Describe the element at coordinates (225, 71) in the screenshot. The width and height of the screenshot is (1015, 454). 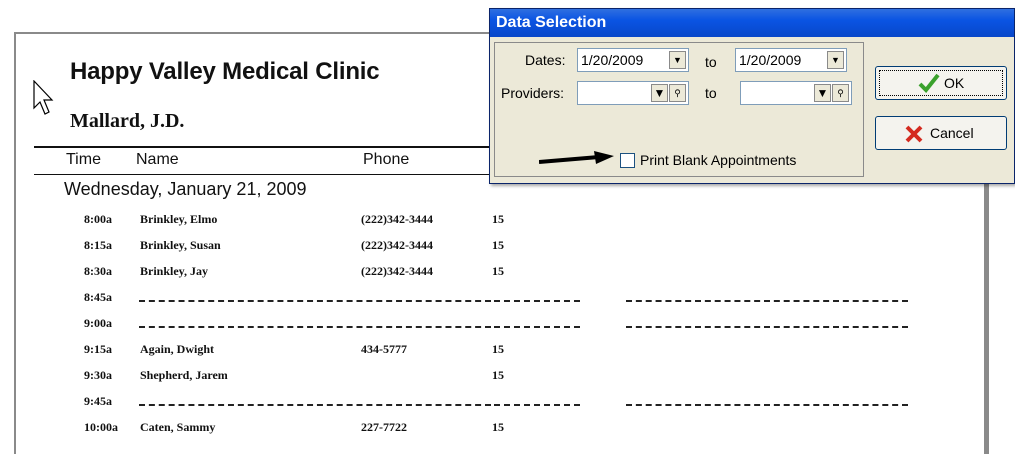
I see `report-title: Happy Valley Medical Clinic` at that location.